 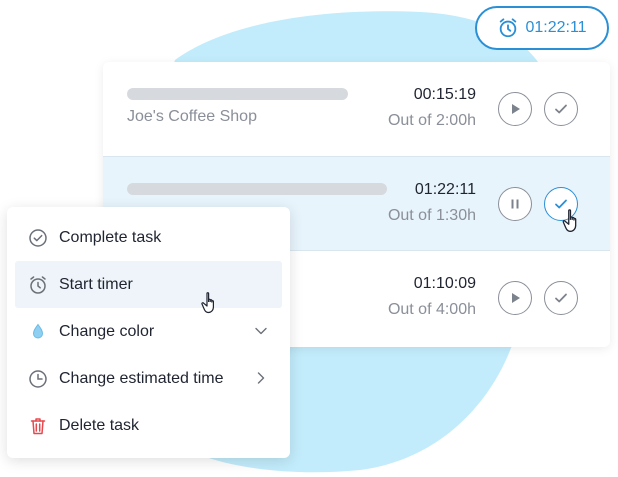 What do you see at coordinates (38, 332) in the screenshot?
I see `droplet-icon` at bounding box center [38, 332].